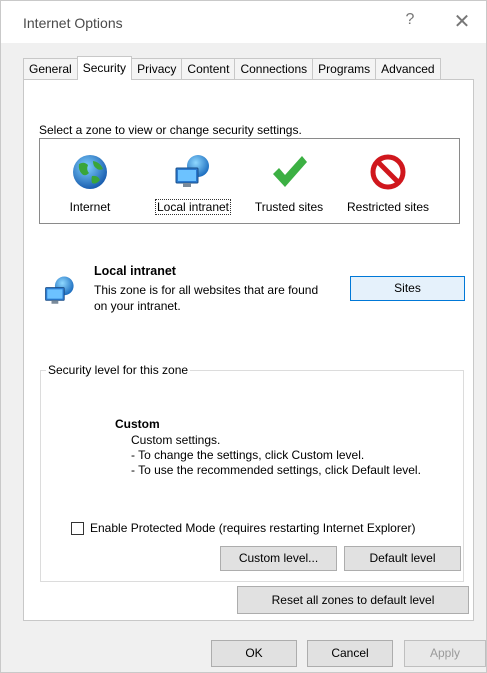 Image resolution: width=487 pixels, height=673 pixels. What do you see at coordinates (462, 21) in the screenshot?
I see `close-button: ✕` at bounding box center [462, 21].